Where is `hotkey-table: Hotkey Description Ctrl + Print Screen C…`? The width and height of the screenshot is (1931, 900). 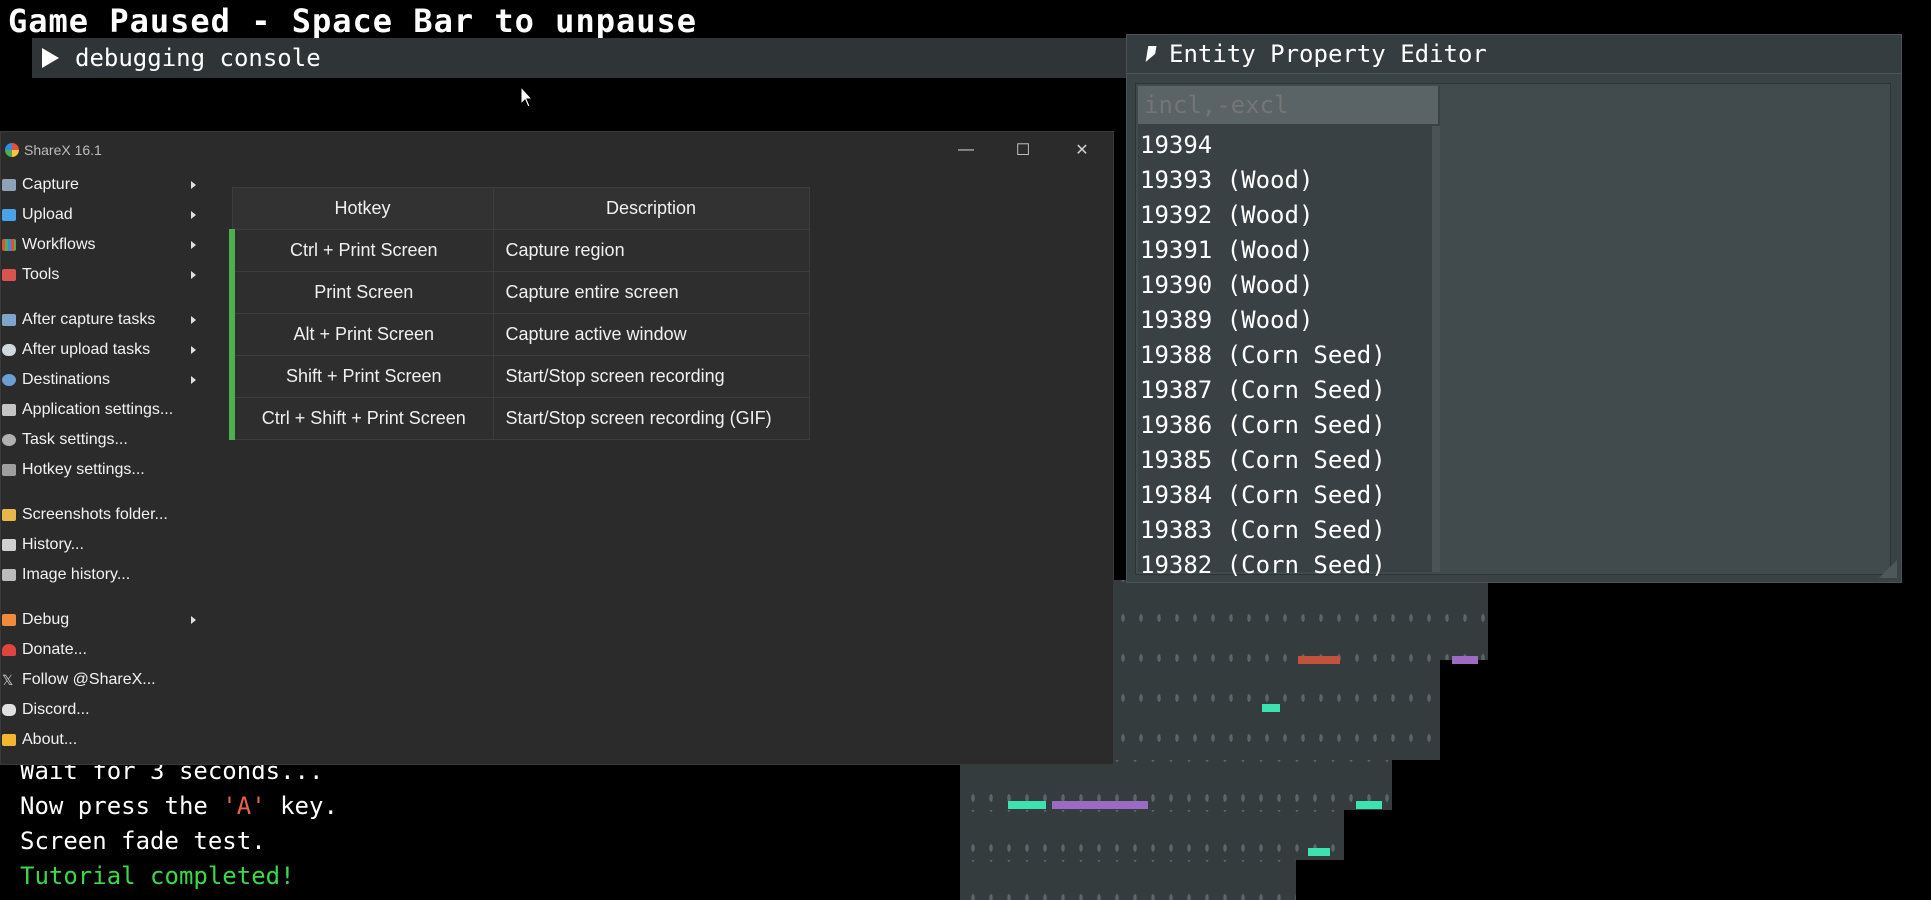 hotkey-table: Hotkey Description Ctrl + Print Screen C… is located at coordinates (519, 313).